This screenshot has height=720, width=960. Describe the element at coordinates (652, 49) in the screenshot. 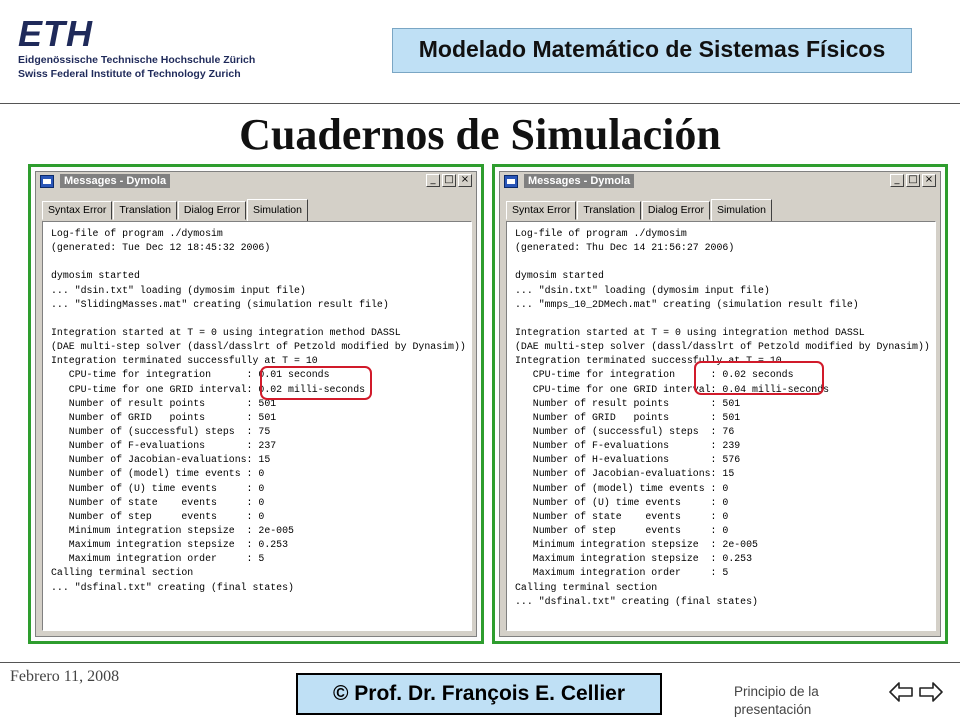

I see `course-title: Modelado Matemático de Sistemas Físicos` at that location.